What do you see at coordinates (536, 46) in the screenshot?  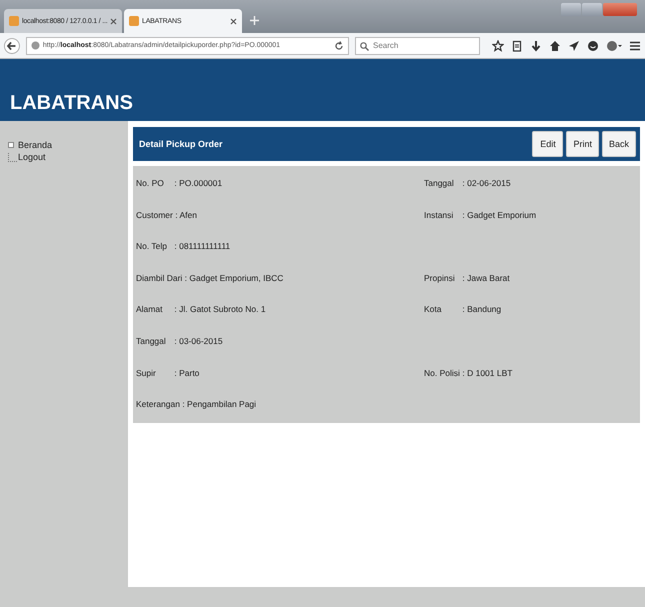 I see `download-icon` at bounding box center [536, 46].